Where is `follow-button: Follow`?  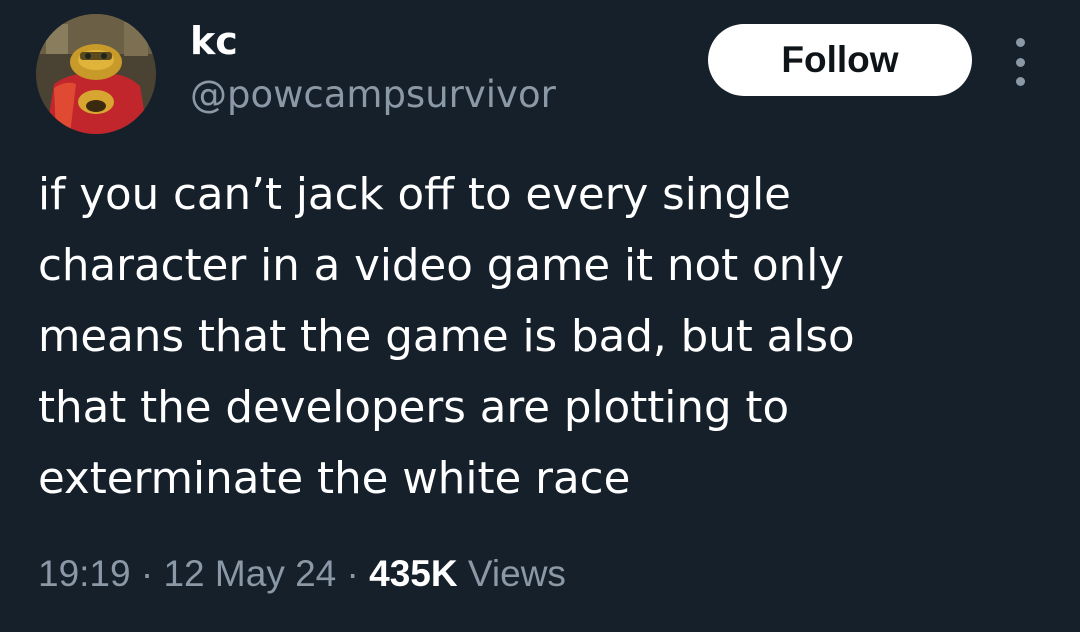 follow-button: Follow is located at coordinates (840, 60).